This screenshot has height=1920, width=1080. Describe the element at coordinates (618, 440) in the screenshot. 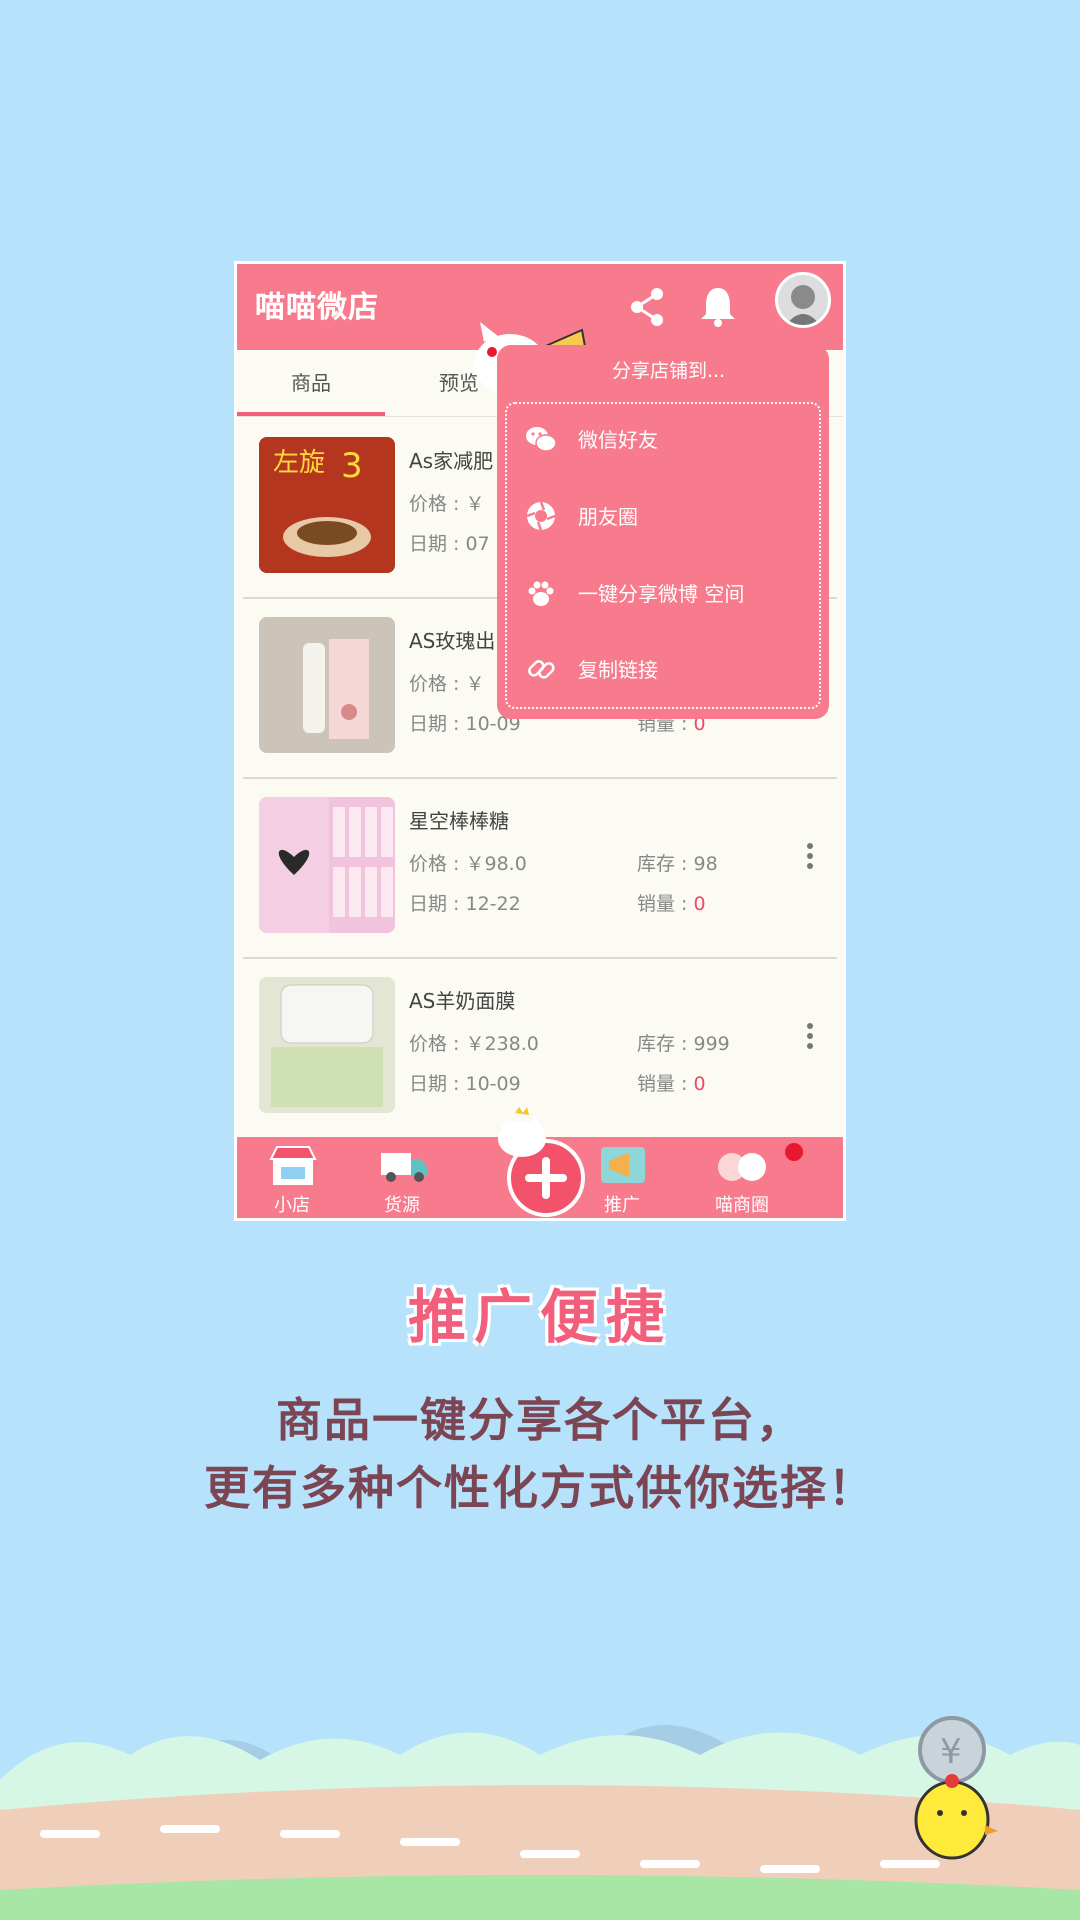

I see `share-item-label: 微信好友` at that location.